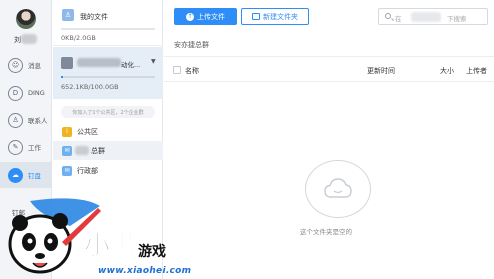 Image resolution: width=494 pixels, height=279 pixels. What do you see at coordinates (108, 23) in the screenshot?
I see `my-files-entry: ♙ 我的文件 0KB/2.0GB` at bounding box center [108, 23].